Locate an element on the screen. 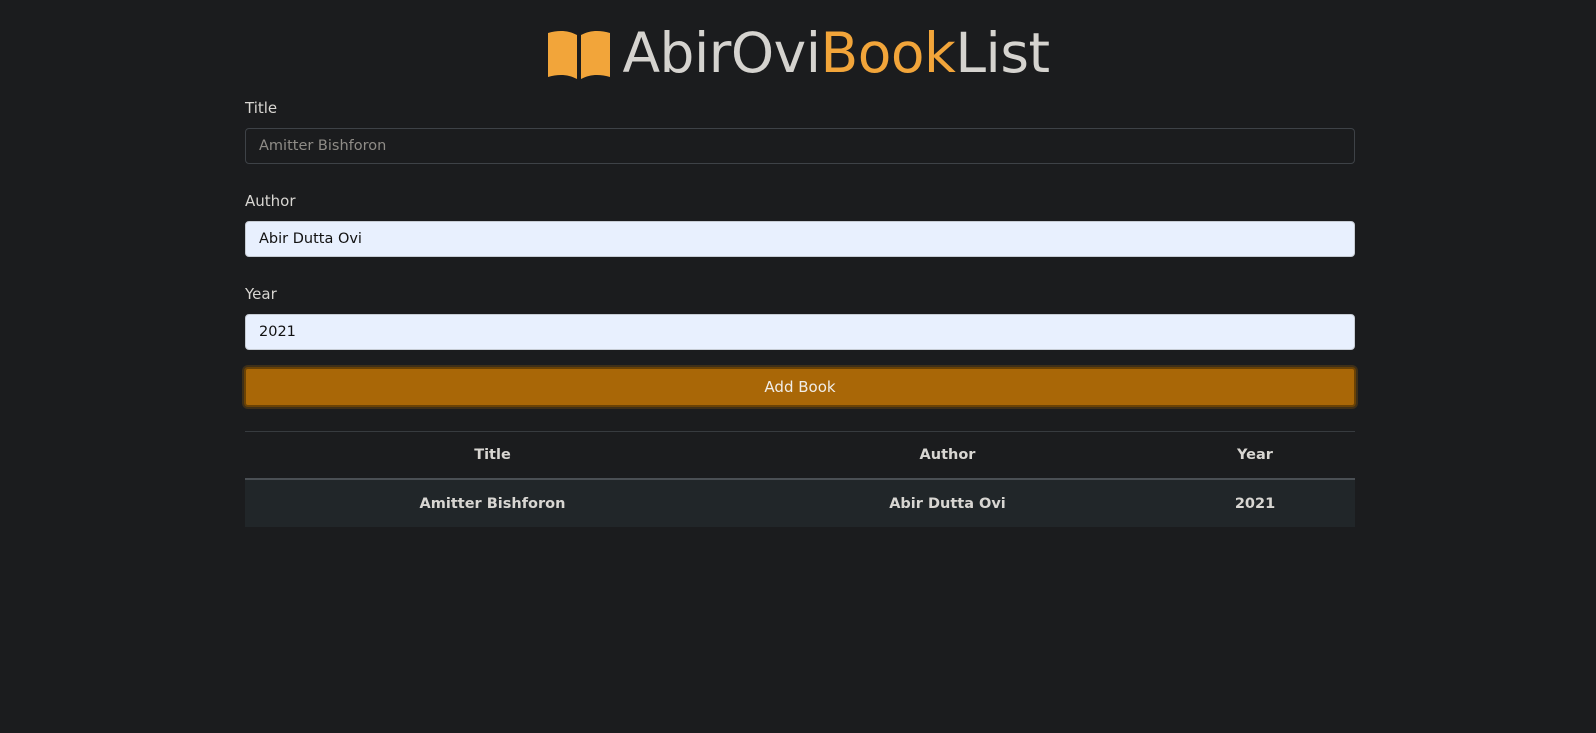 Image resolution: width=1596 pixels, height=733 pixels. app-header: AbirOvi Book List is located at coordinates (798, 53).